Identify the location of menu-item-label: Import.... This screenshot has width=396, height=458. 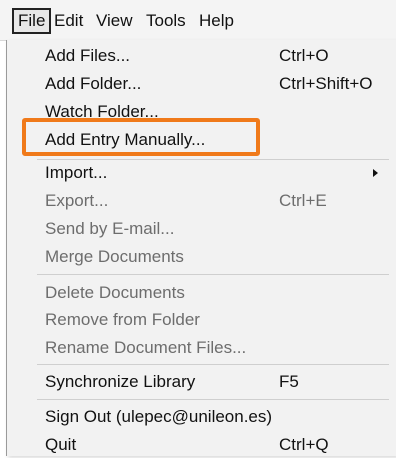
(76, 172).